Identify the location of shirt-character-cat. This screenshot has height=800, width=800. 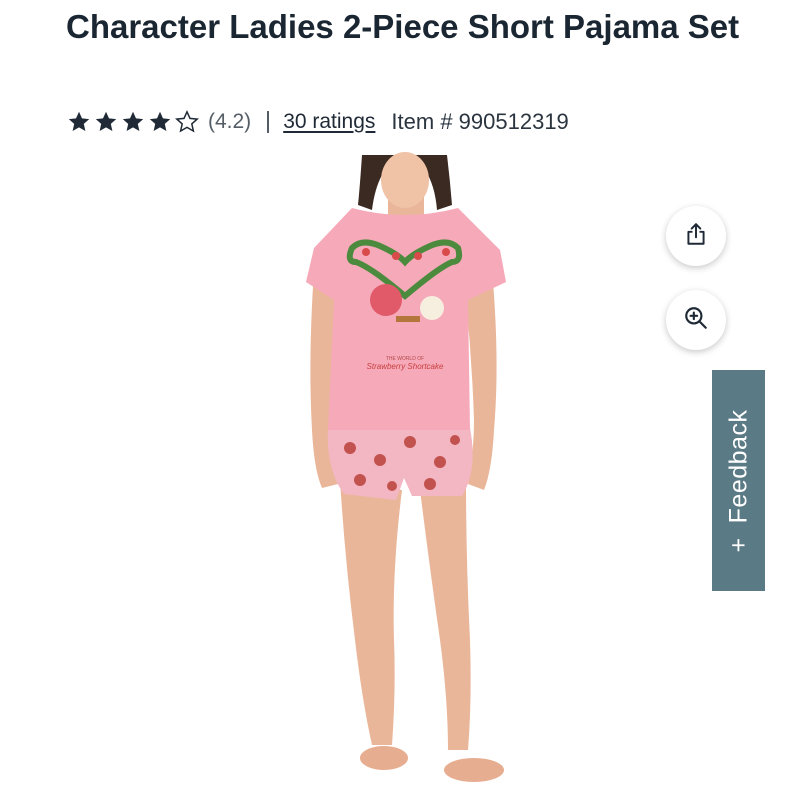
(432, 308).